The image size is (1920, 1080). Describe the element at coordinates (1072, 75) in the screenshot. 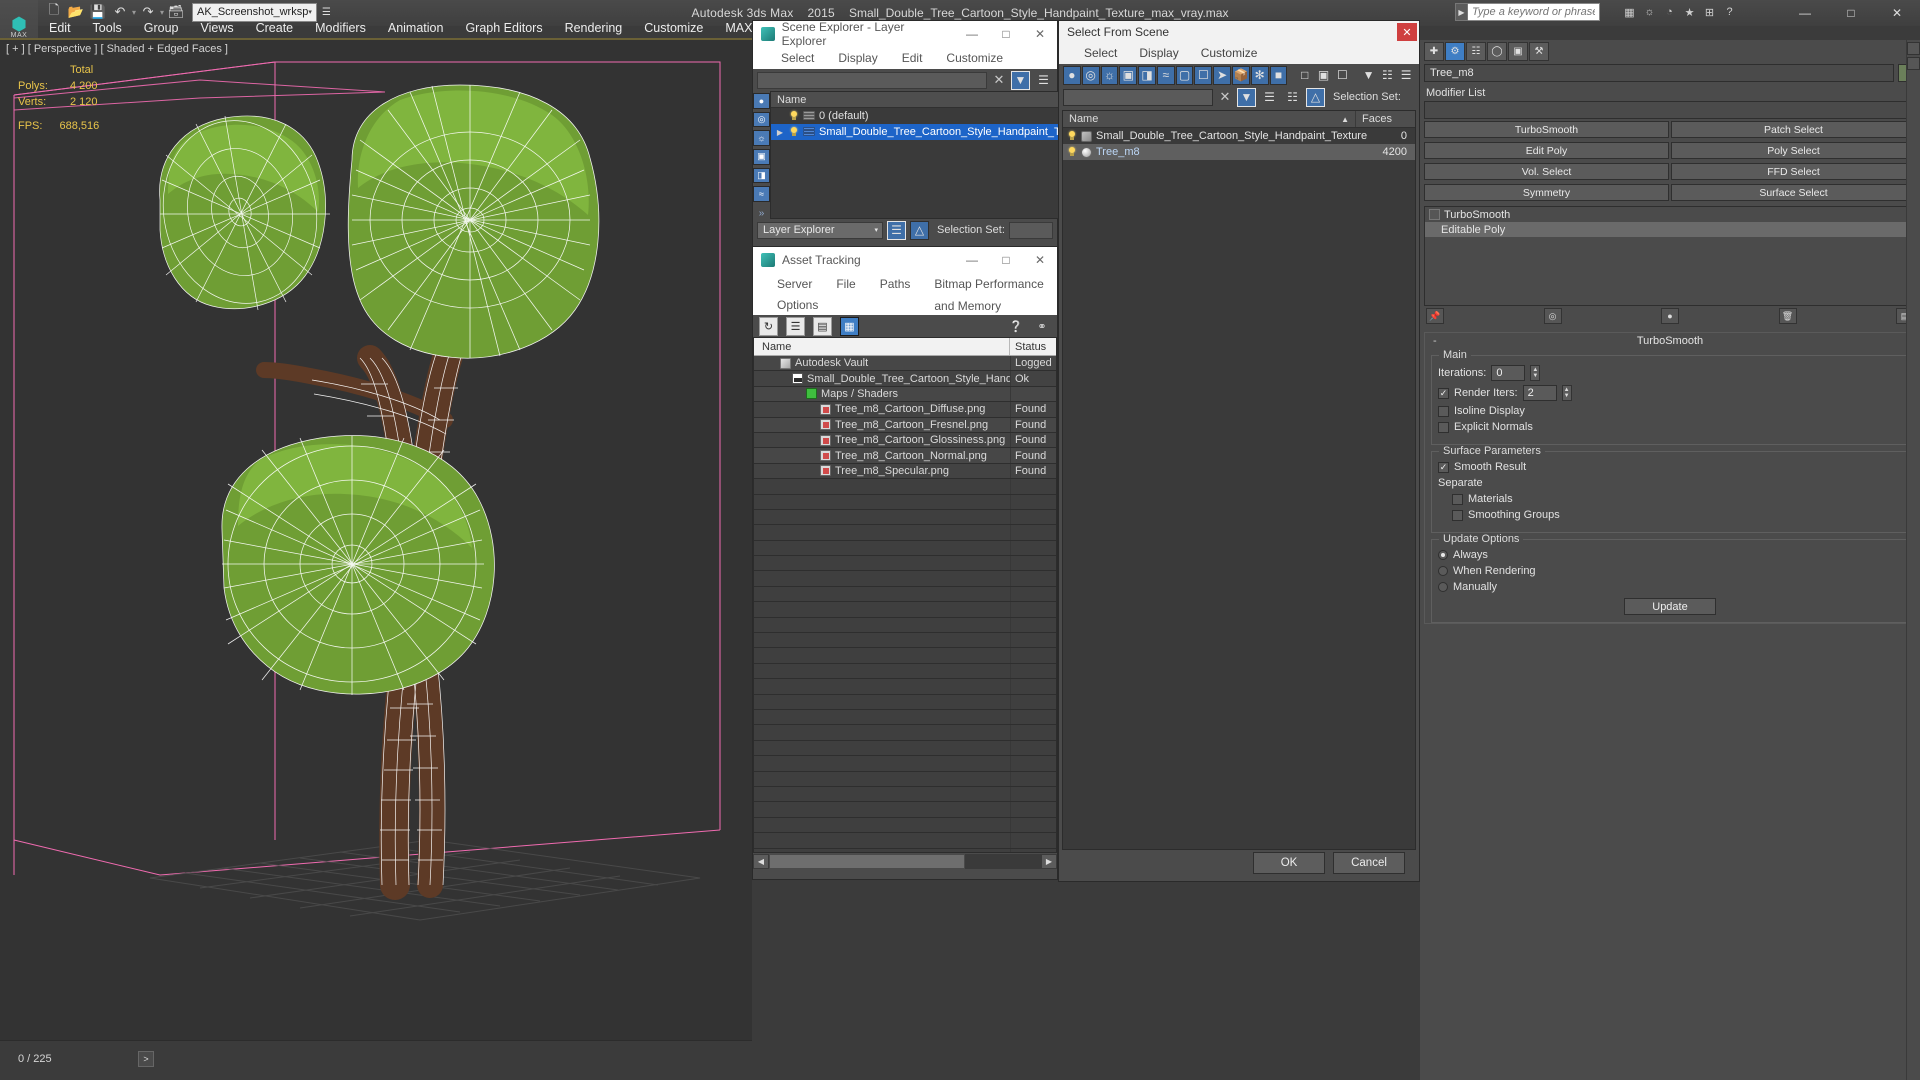

I see `geometry-filter-icon: ●` at that location.